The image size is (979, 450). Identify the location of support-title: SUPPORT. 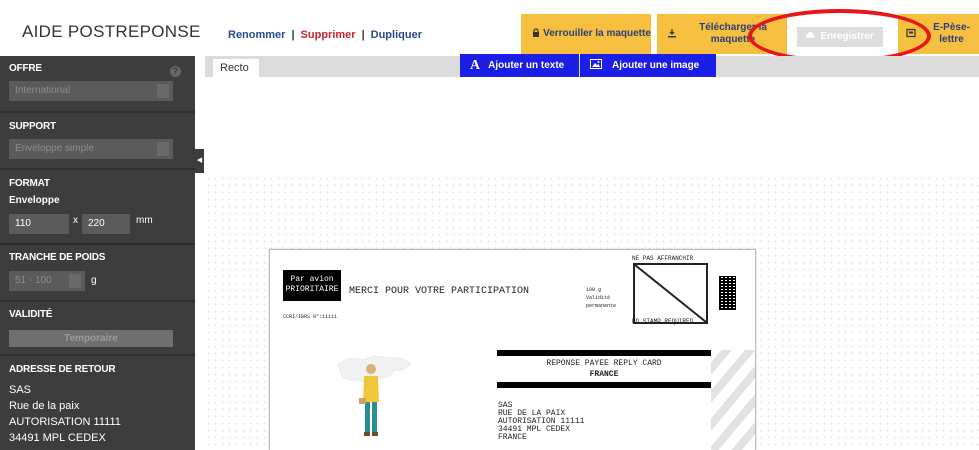
(32, 126).